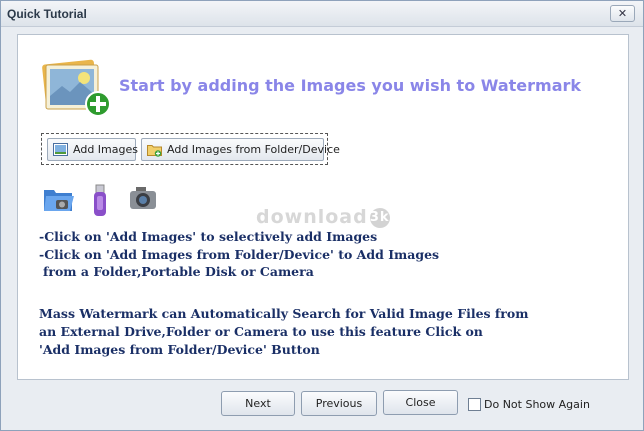  I want to click on info-line-3: 'Add Images from Folder/Device' Button, so click(179, 349).